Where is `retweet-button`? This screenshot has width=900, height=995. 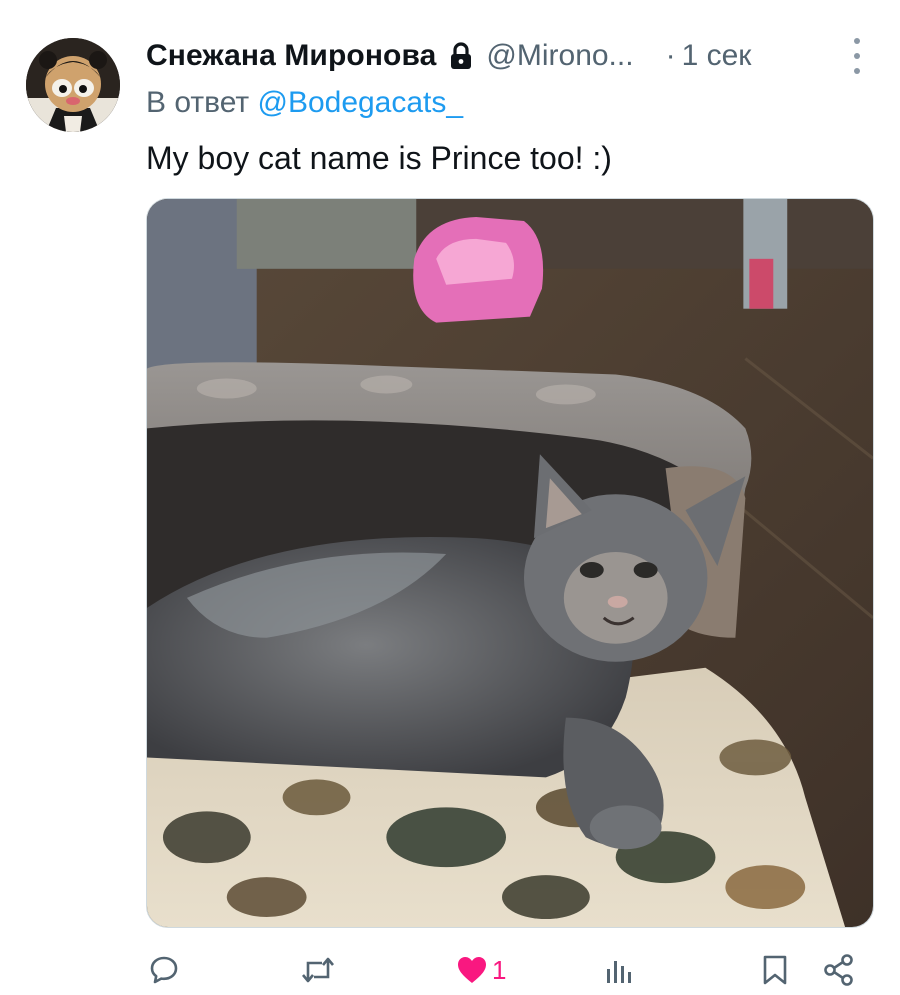
retweet-button is located at coordinates (318, 970).